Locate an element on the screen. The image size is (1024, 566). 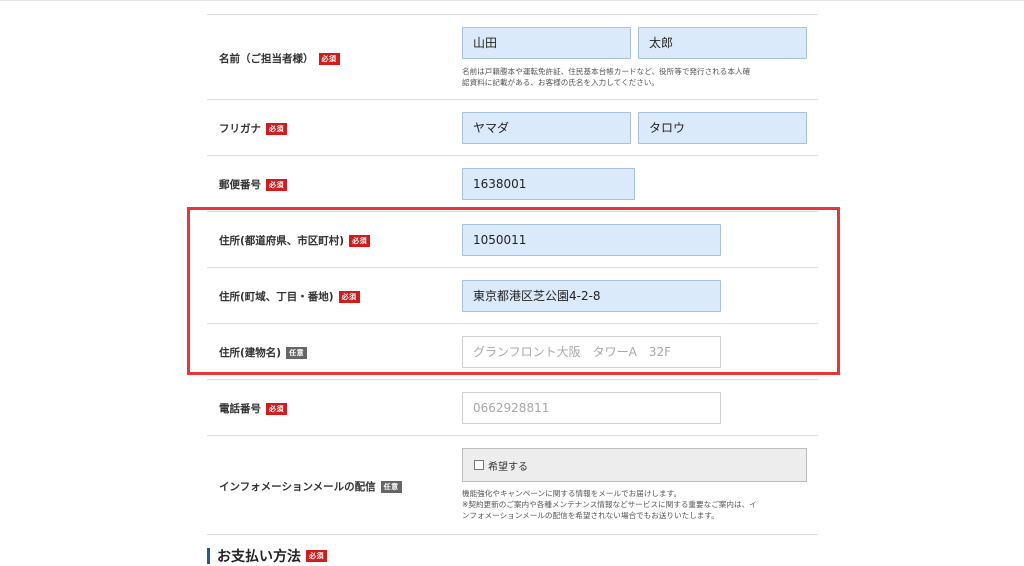
name-label-group: 名前（ご担当者様） 必須 is located at coordinates (279, 58).